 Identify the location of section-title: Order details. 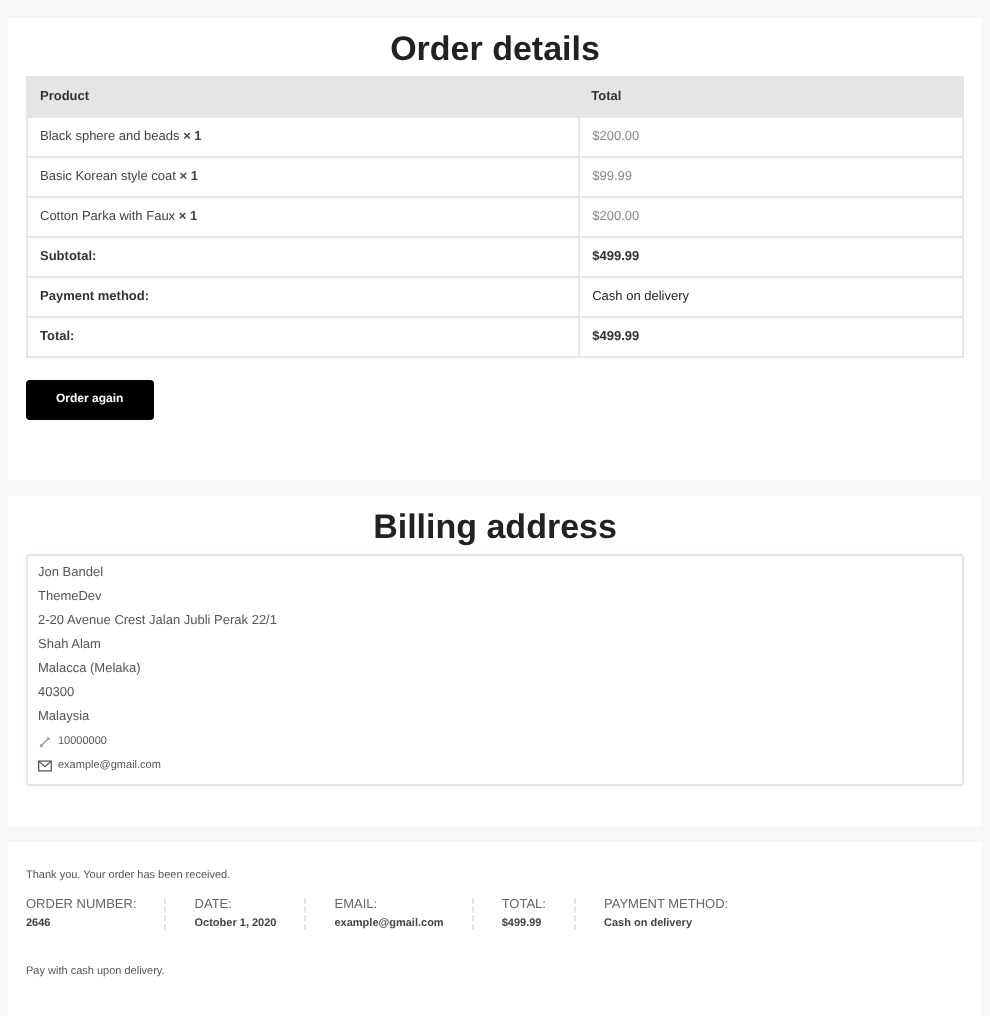
(495, 50).